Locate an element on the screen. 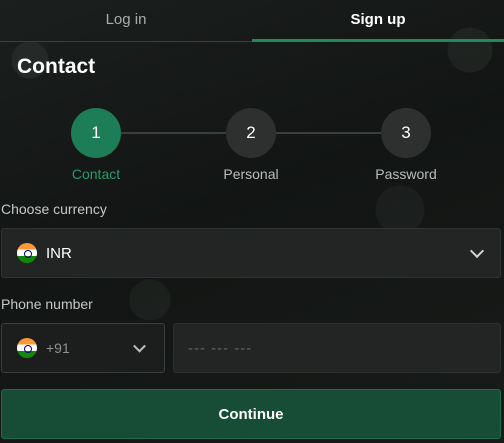 The image size is (504, 443). step-number: 2 is located at coordinates (251, 133).